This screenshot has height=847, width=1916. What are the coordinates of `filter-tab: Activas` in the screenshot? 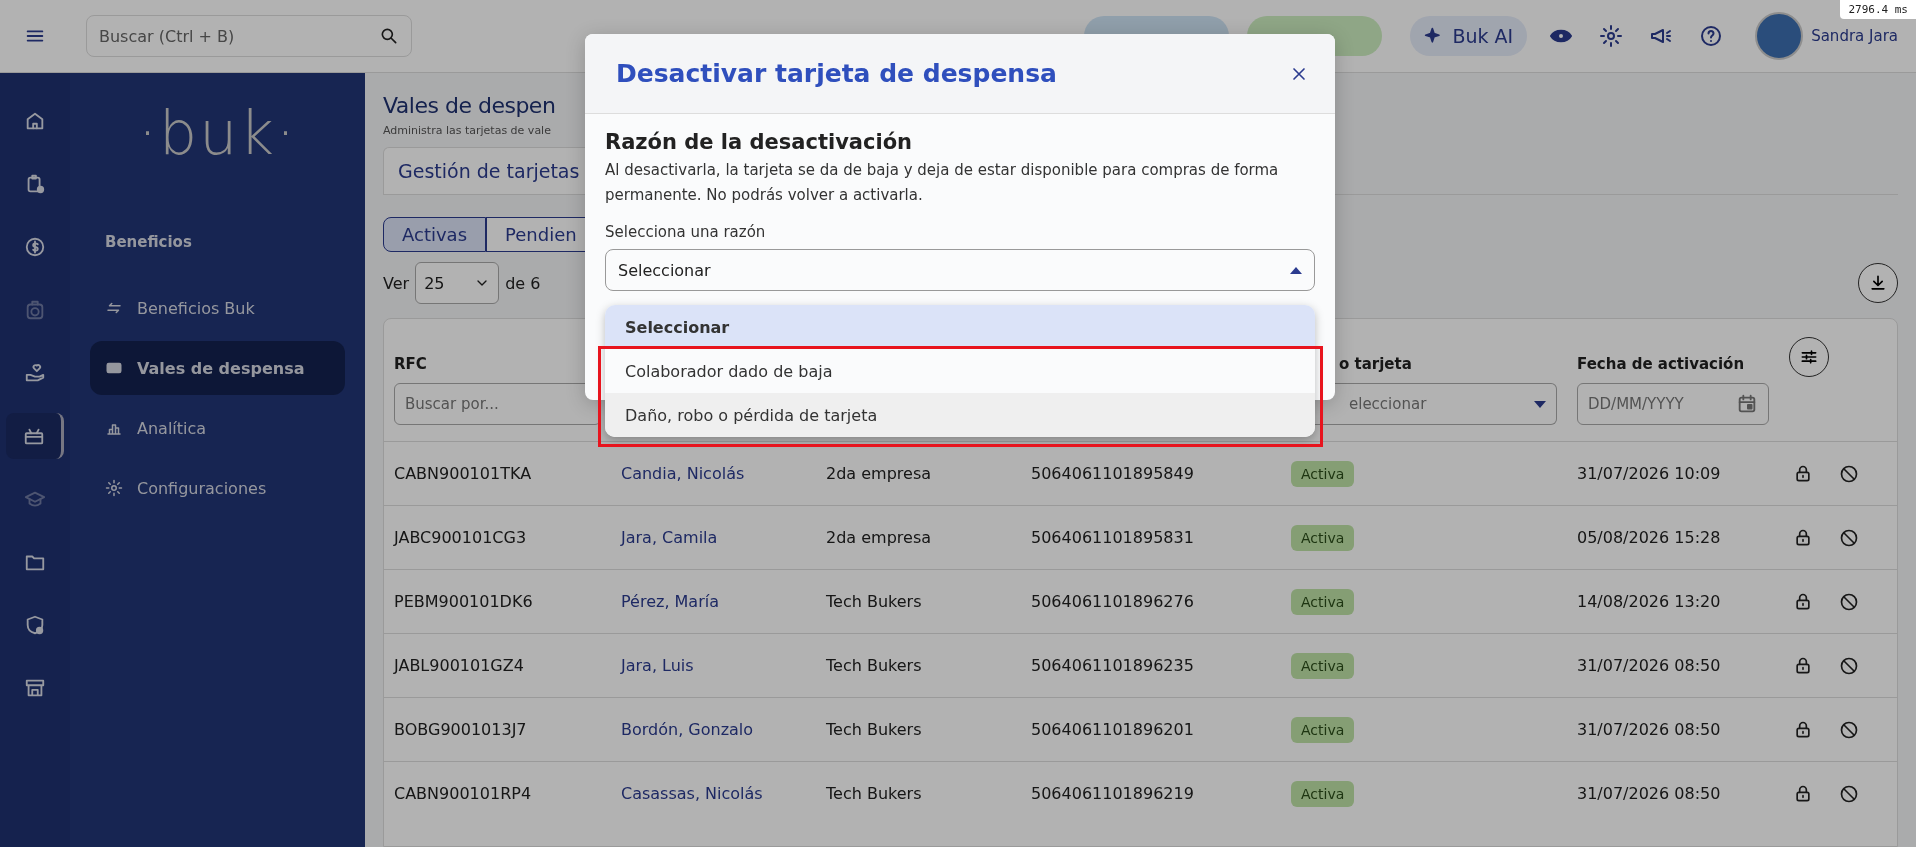 It's located at (434, 234).